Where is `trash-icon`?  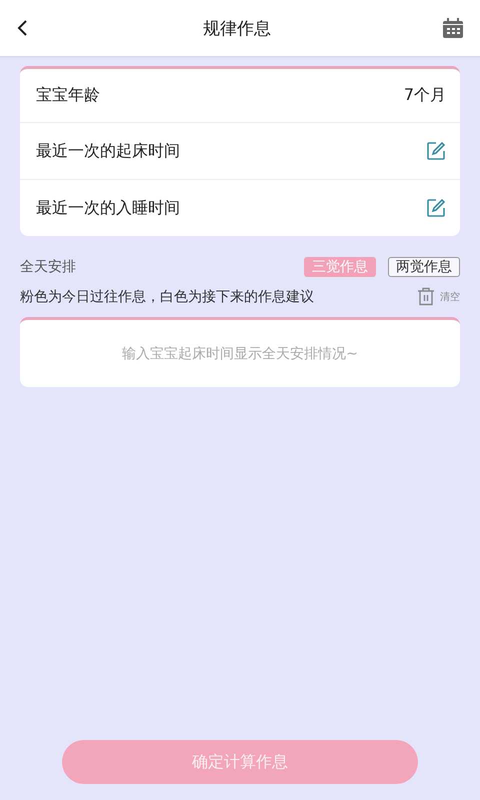
trash-icon is located at coordinates (426, 296).